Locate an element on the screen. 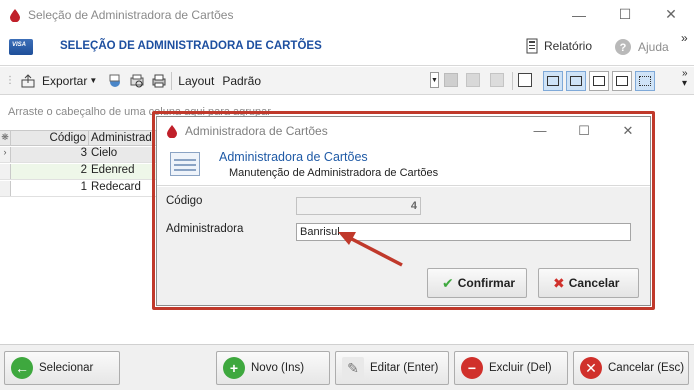 This screenshot has height=390, width=694. print-preview-icon is located at coordinates (137, 81).